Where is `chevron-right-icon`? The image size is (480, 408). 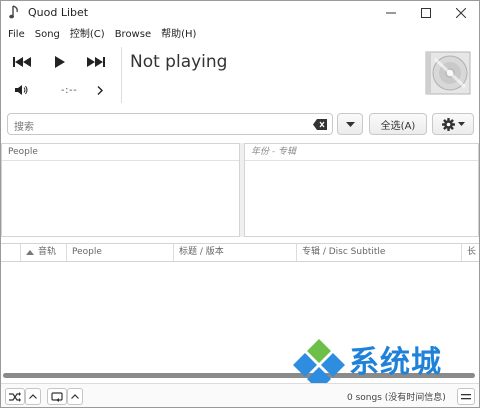
chevron-right-icon is located at coordinates (100, 90).